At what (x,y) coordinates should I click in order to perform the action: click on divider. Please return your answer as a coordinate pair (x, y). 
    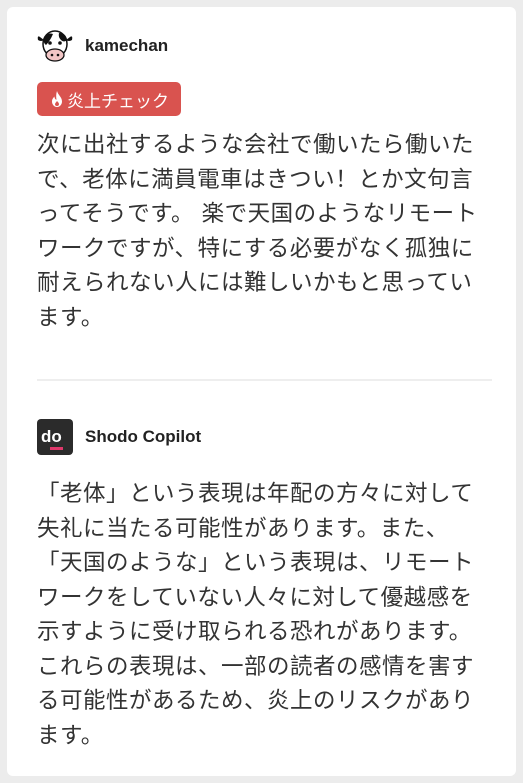
    Looking at the image, I should click on (264, 380).